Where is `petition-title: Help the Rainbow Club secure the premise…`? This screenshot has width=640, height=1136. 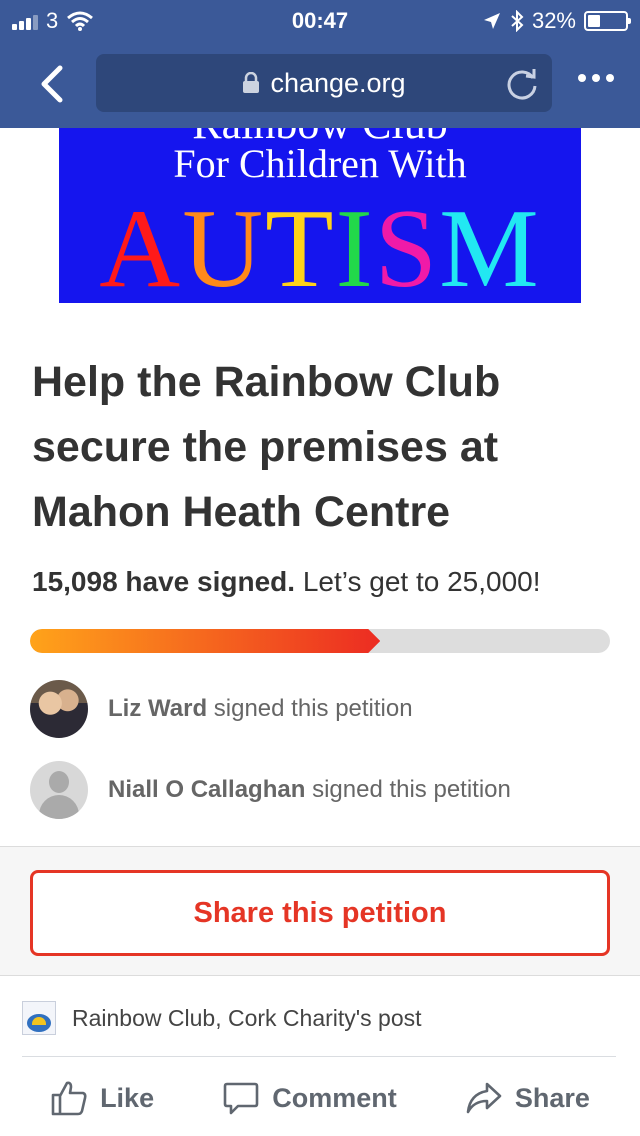 petition-title: Help the Rainbow Club secure the premise… is located at coordinates (266, 447).